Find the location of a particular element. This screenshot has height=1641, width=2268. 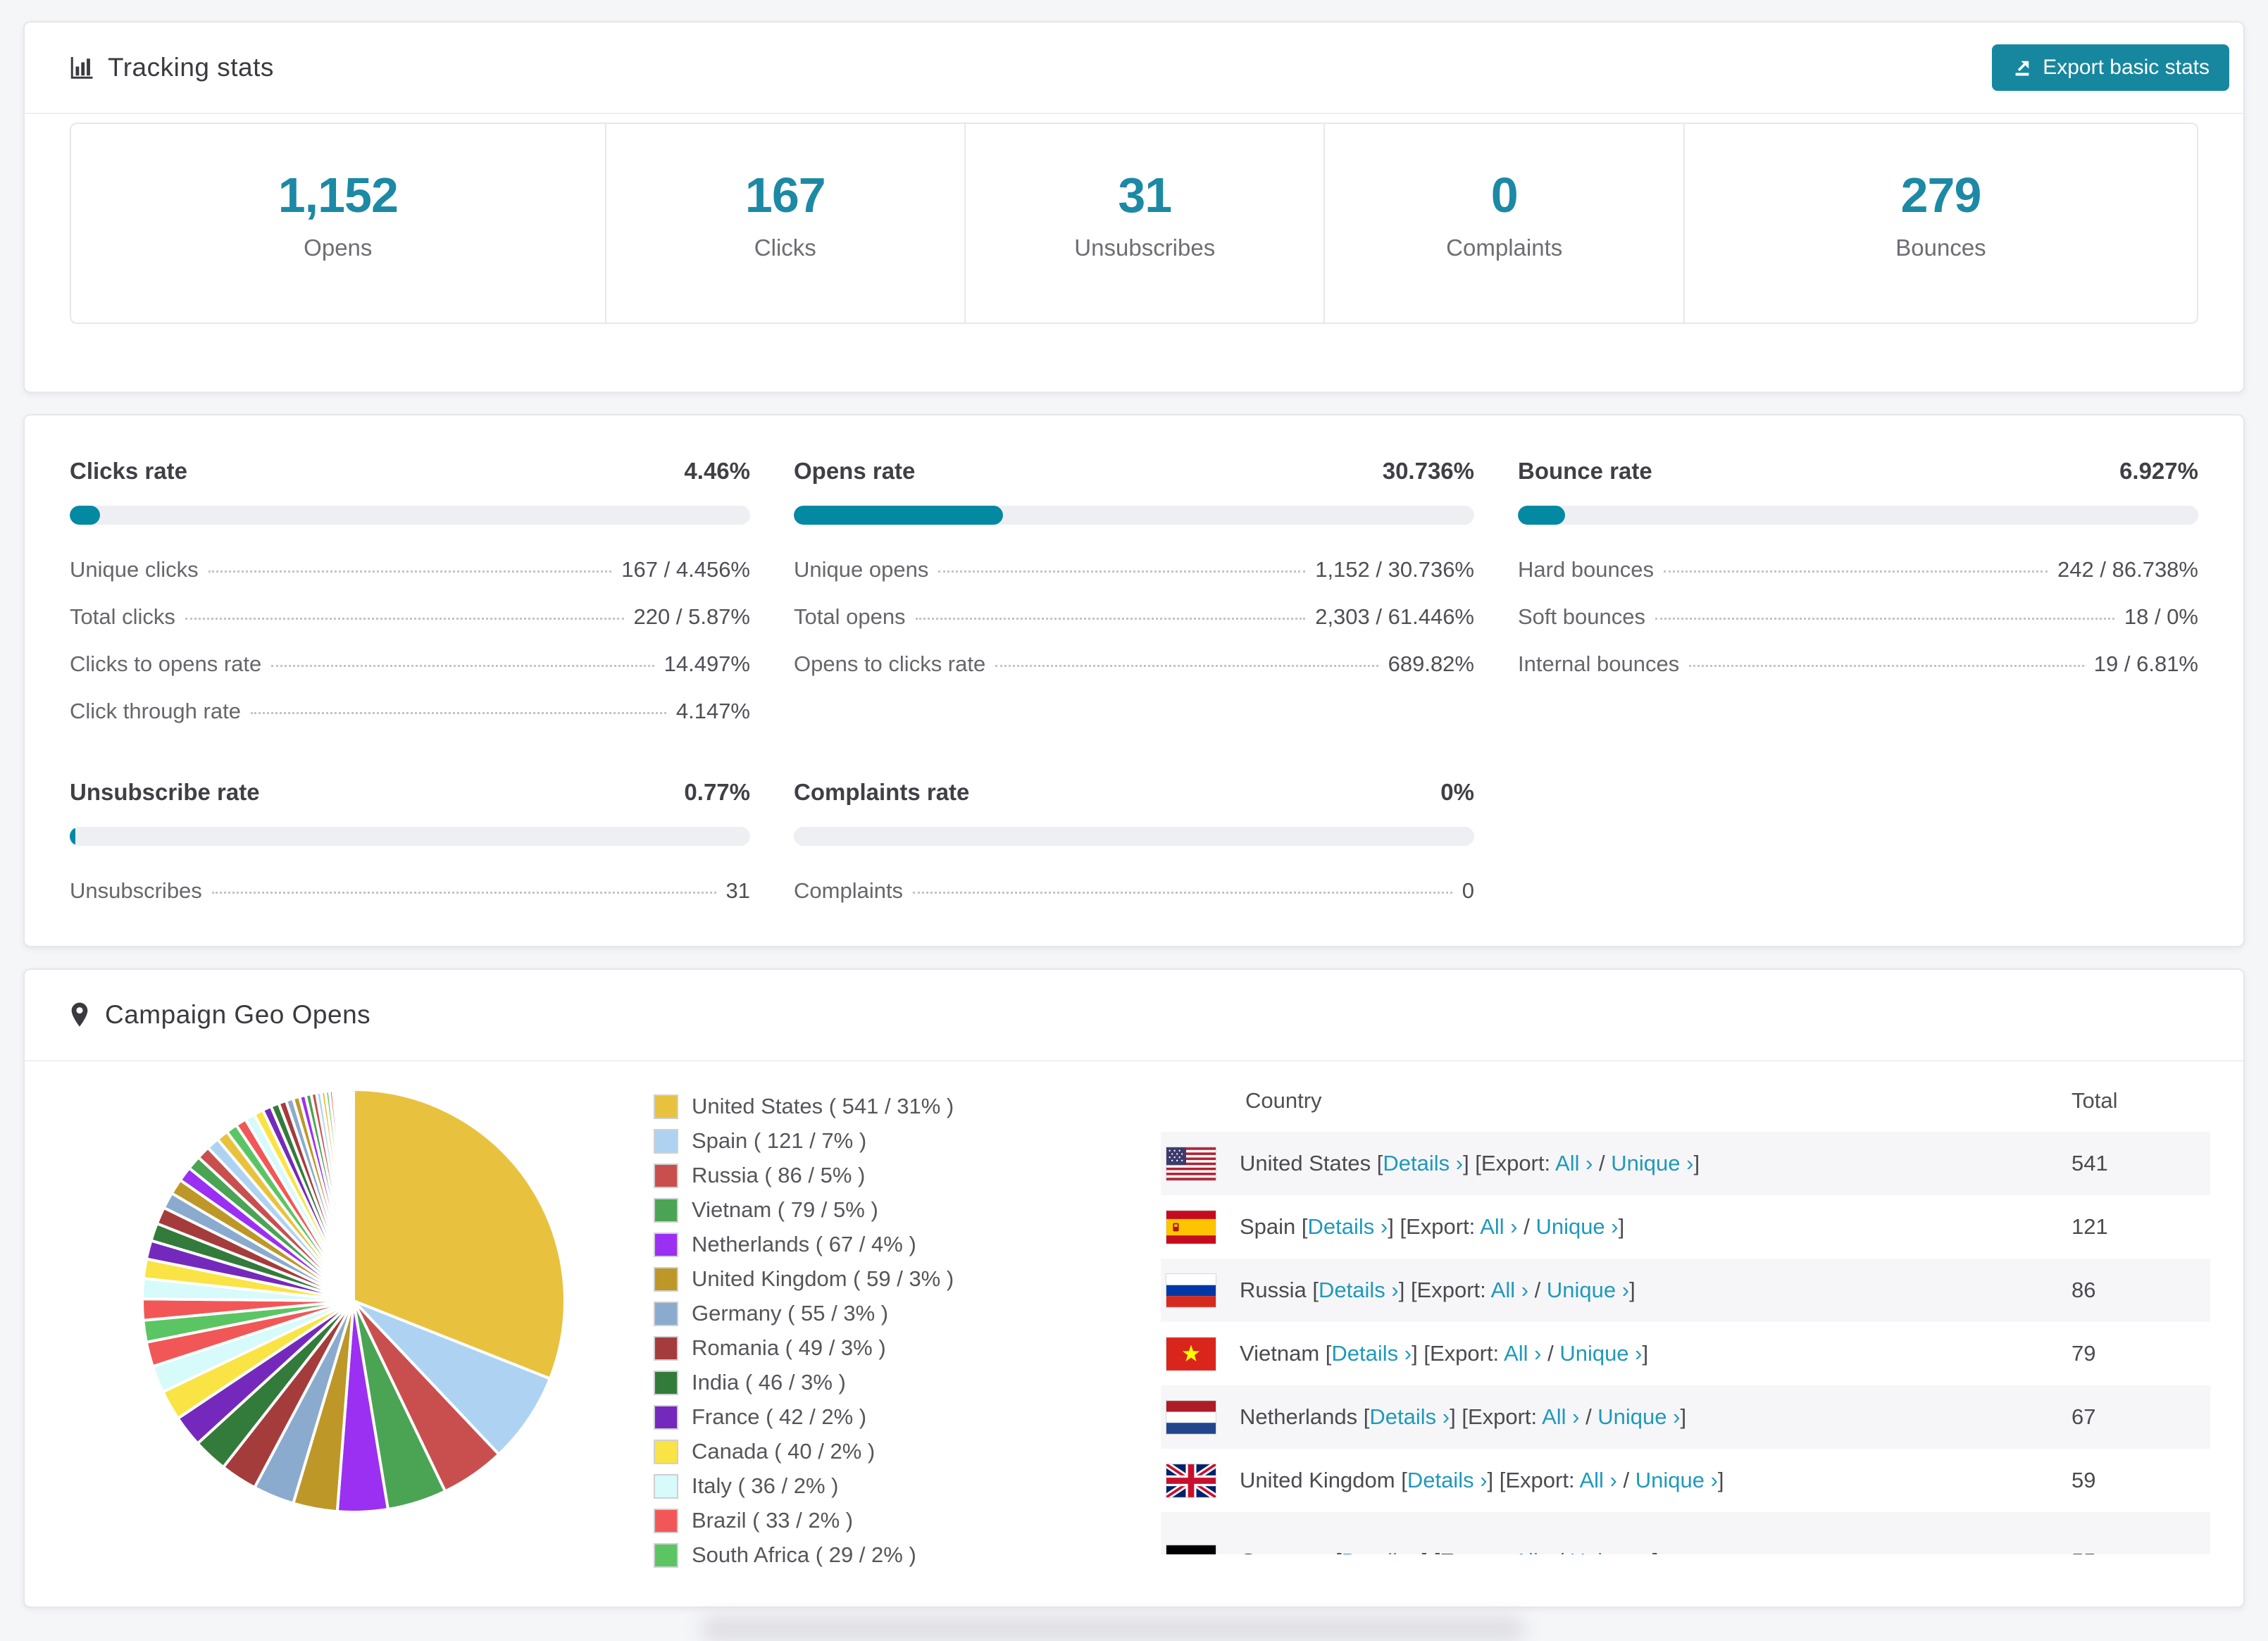

legend-item-russia: Russia ( 86 / 5% ) is located at coordinates (908, 1175).